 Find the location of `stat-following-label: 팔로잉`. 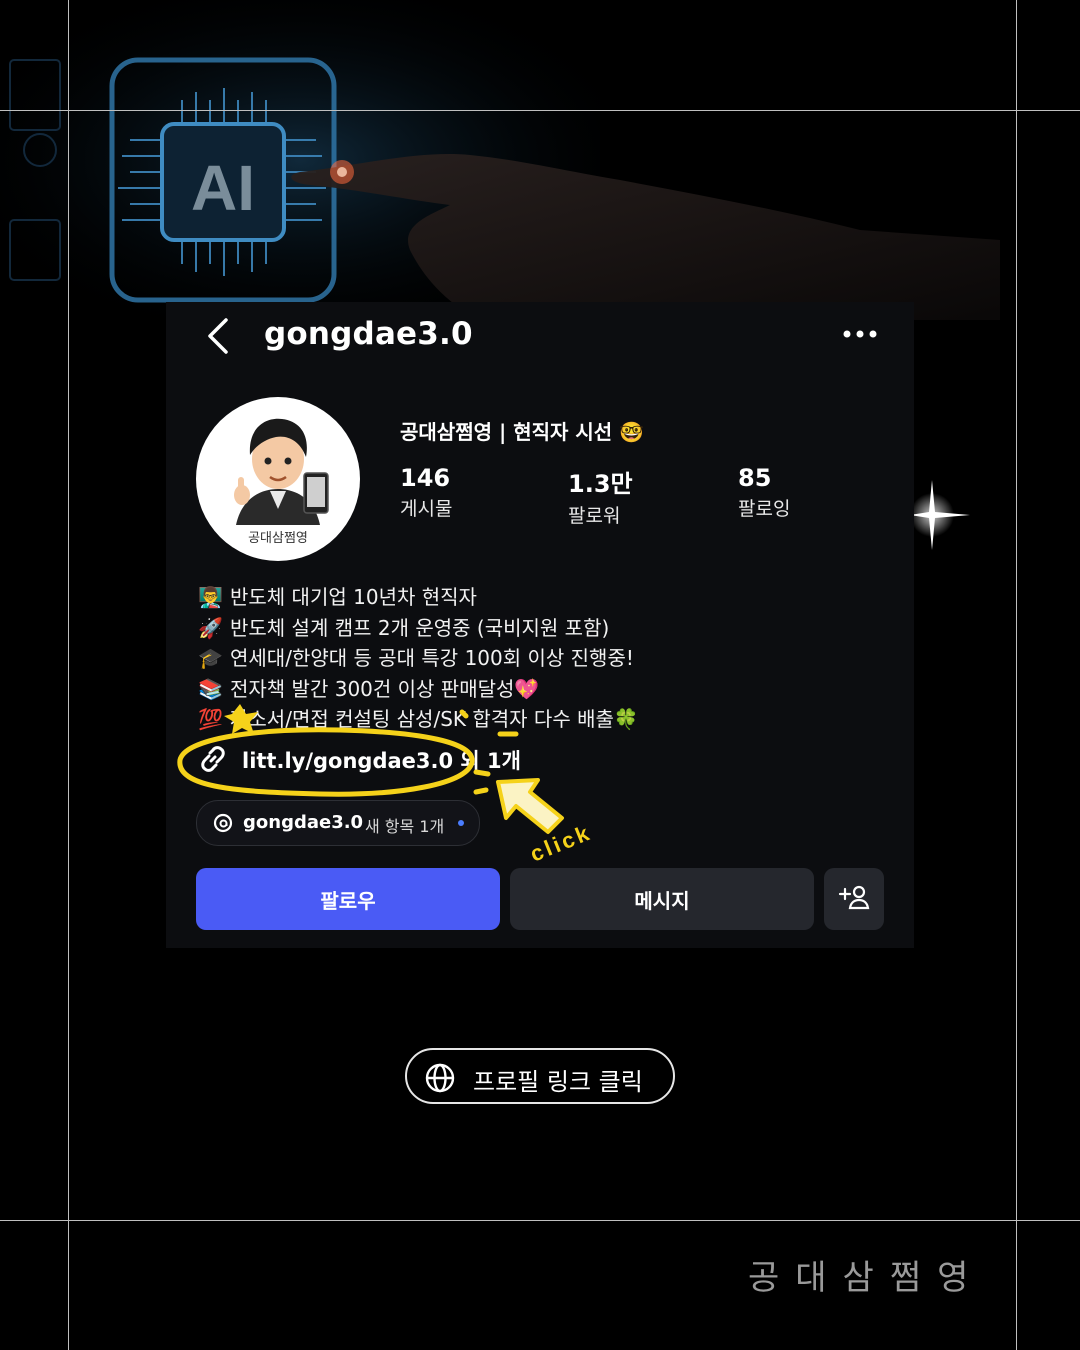

stat-following-label: 팔로잉 is located at coordinates (764, 509).